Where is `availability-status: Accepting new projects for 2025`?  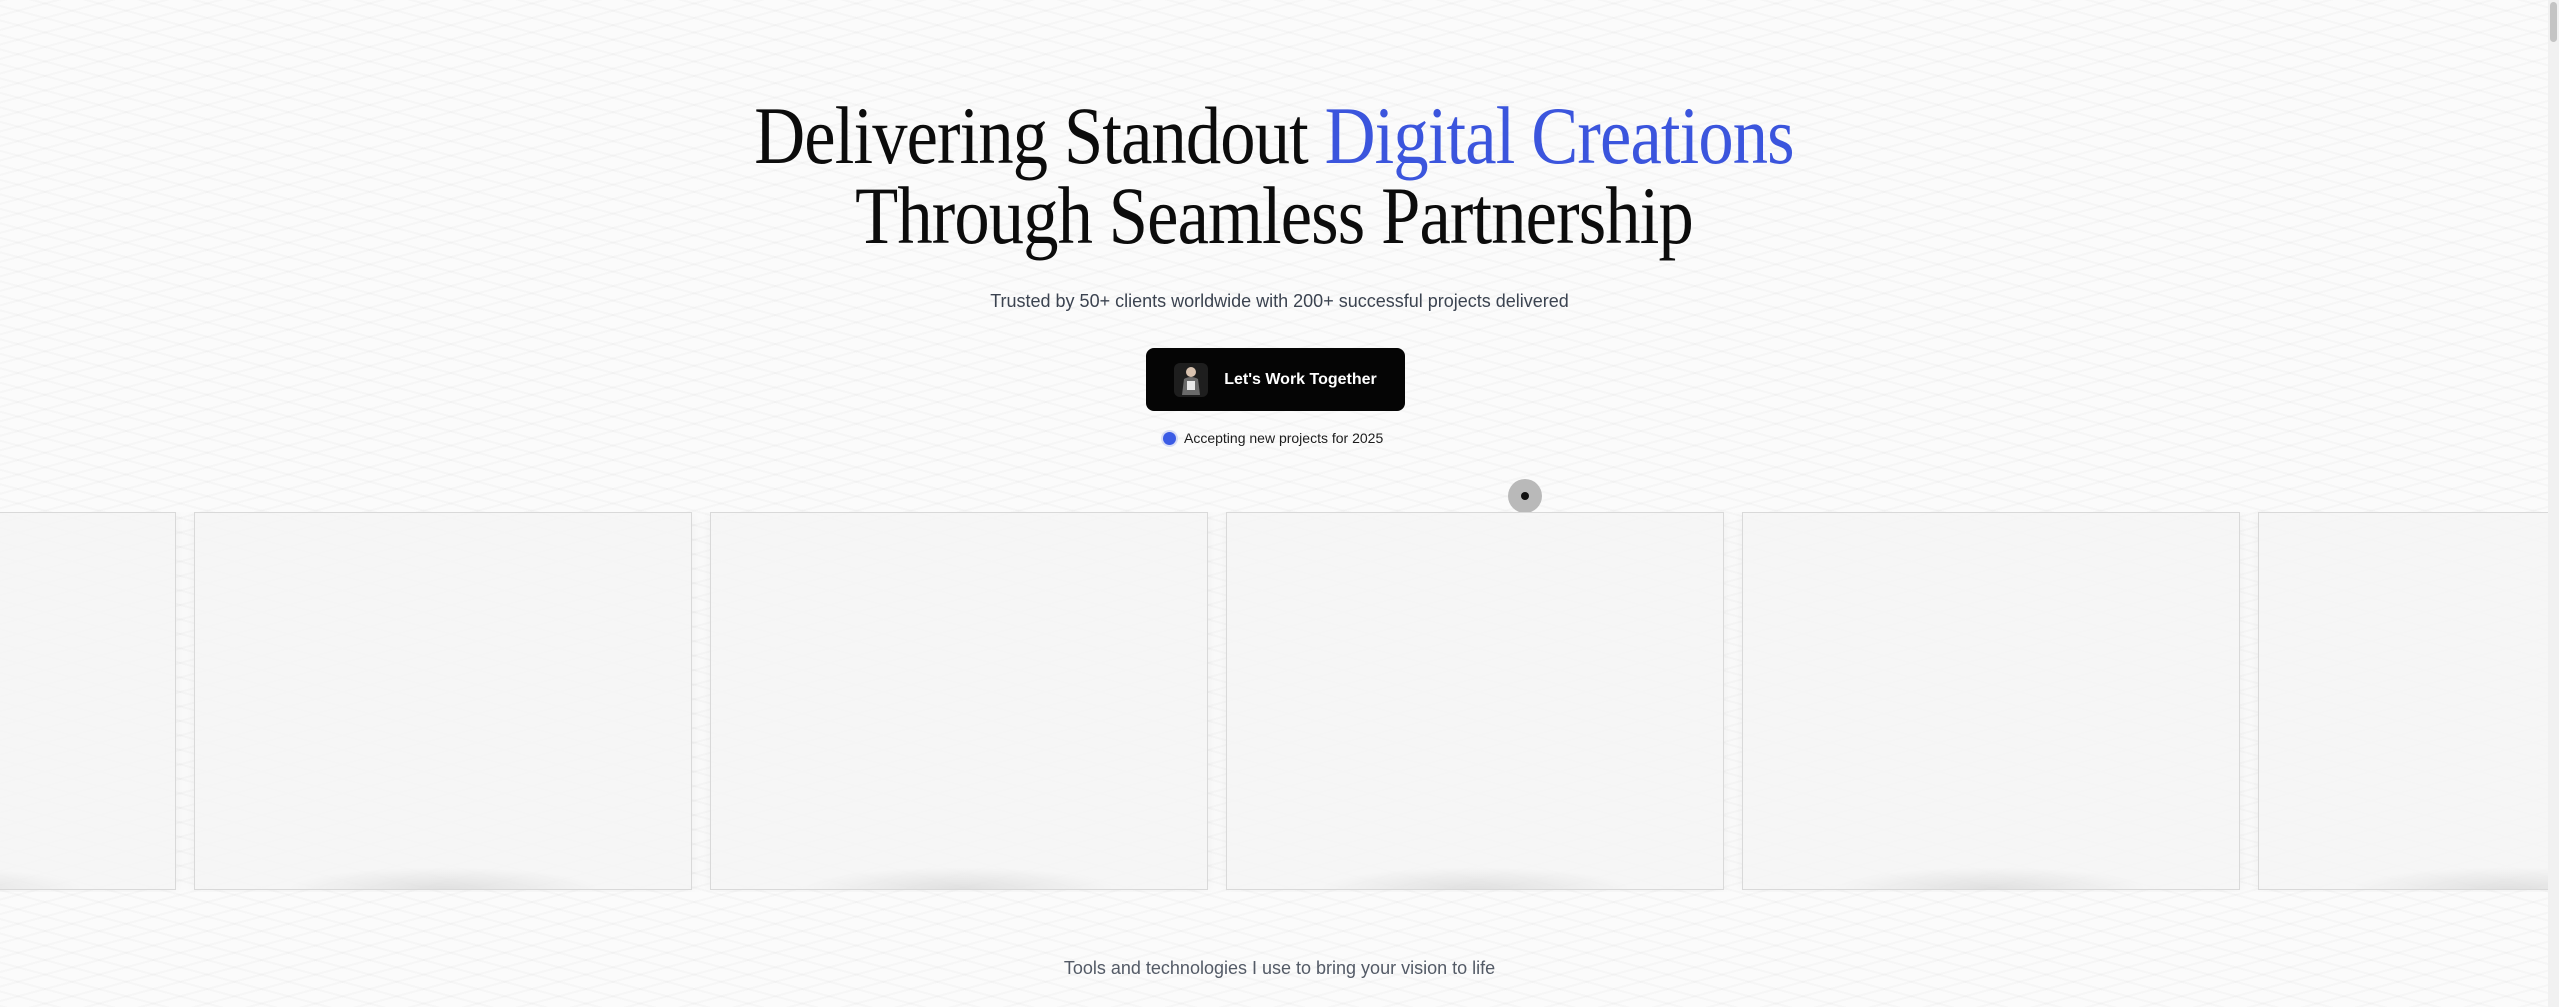 availability-status: Accepting new projects for 2025 is located at coordinates (1273, 438).